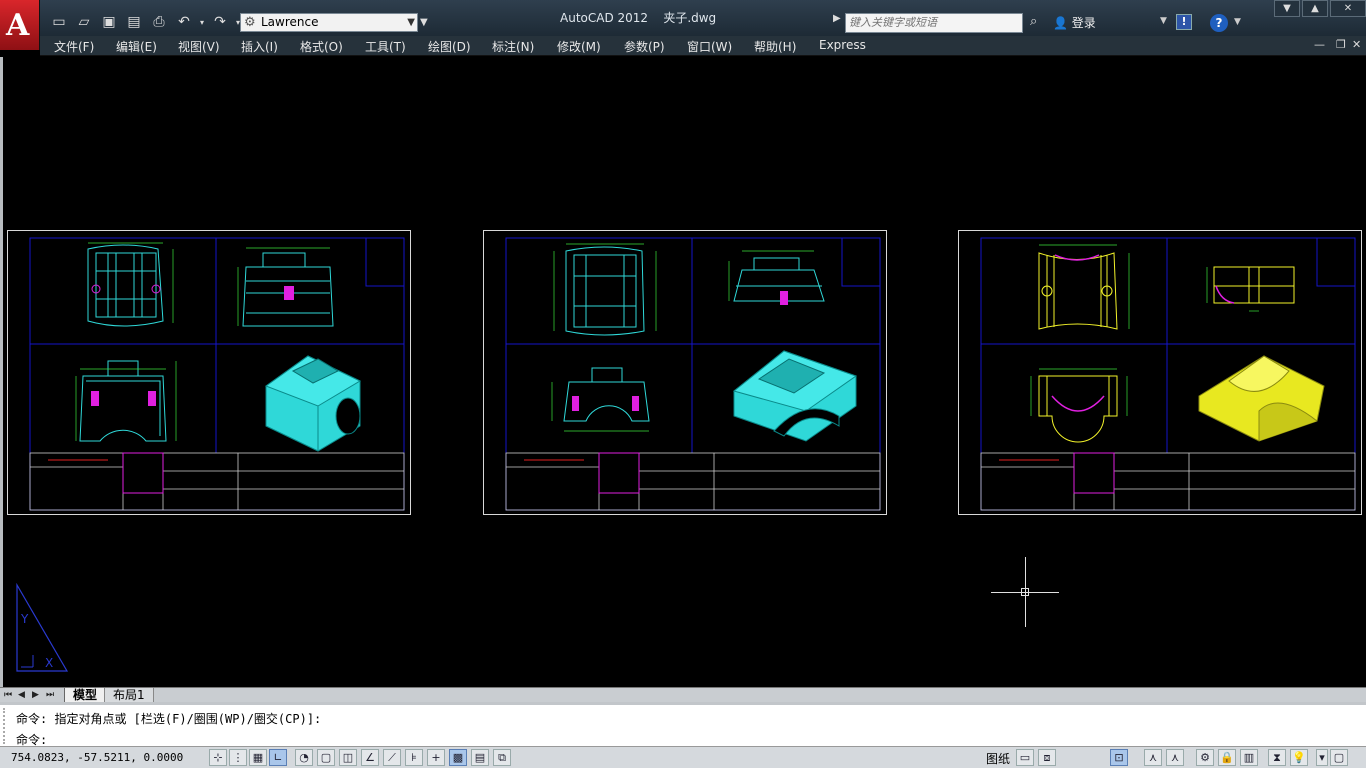 Image resolution: width=1366 pixels, height=768 pixels. Describe the element at coordinates (278, 757) in the screenshot. I see `ortho-mode-icon: ∟` at that location.